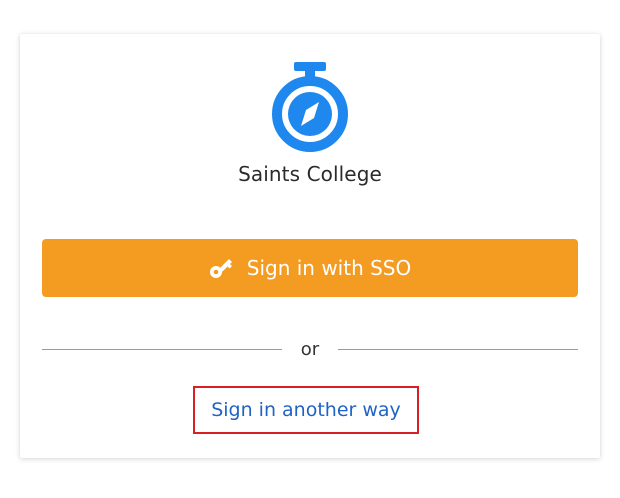 The height and width of the screenshot is (498, 620). What do you see at coordinates (310, 174) in the screenshot?
I see `college-name: Saints College` at bounding box center [310, 174].